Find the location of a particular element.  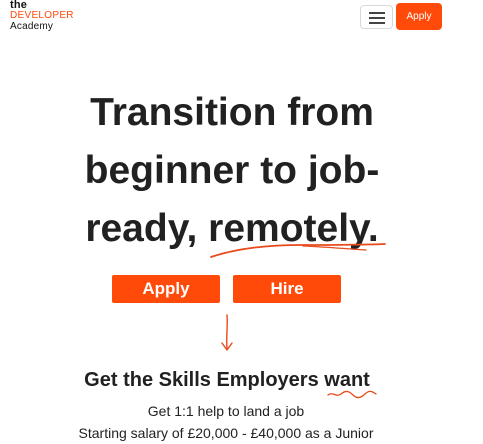

logo-developer: DEVELOPER is located at coordinates (42, 15).